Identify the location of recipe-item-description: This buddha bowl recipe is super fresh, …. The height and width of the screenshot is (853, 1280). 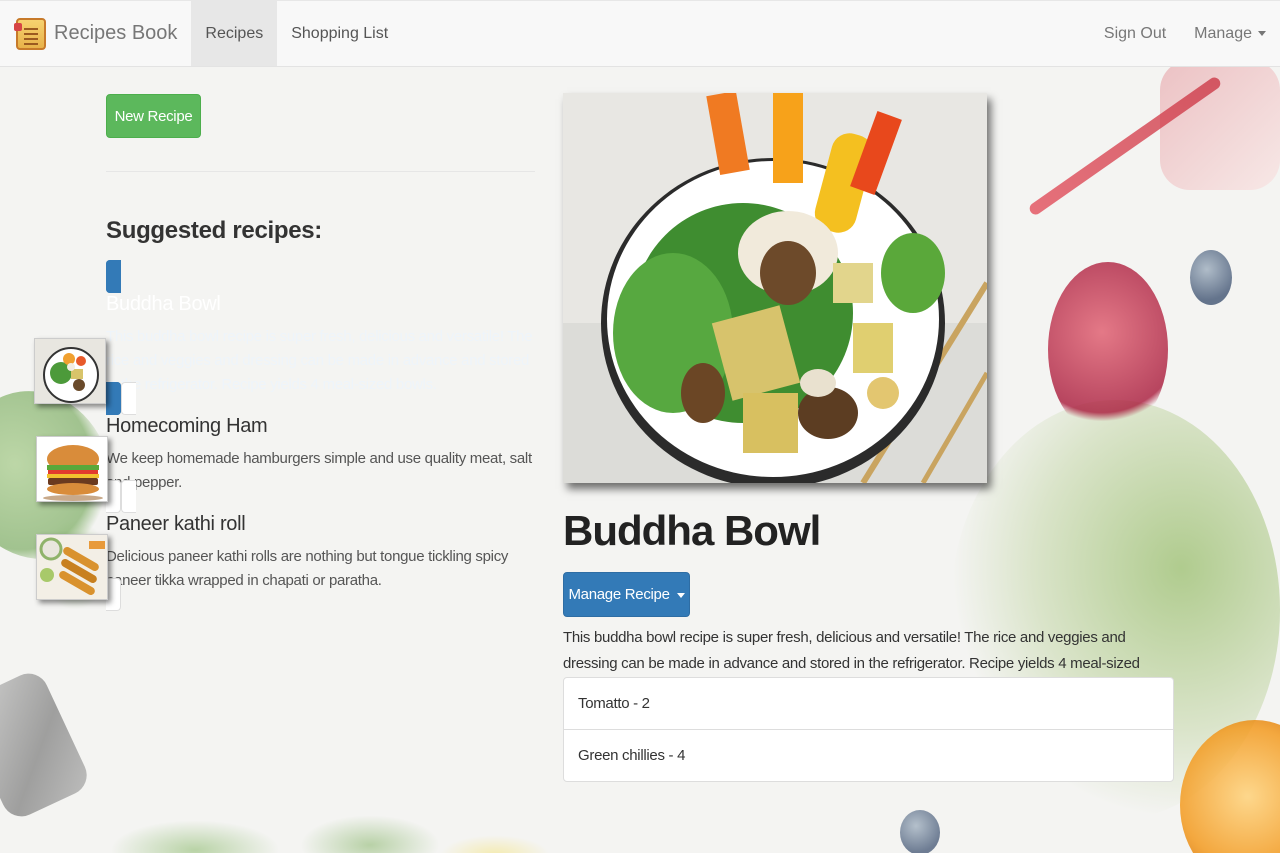
(319, 360).